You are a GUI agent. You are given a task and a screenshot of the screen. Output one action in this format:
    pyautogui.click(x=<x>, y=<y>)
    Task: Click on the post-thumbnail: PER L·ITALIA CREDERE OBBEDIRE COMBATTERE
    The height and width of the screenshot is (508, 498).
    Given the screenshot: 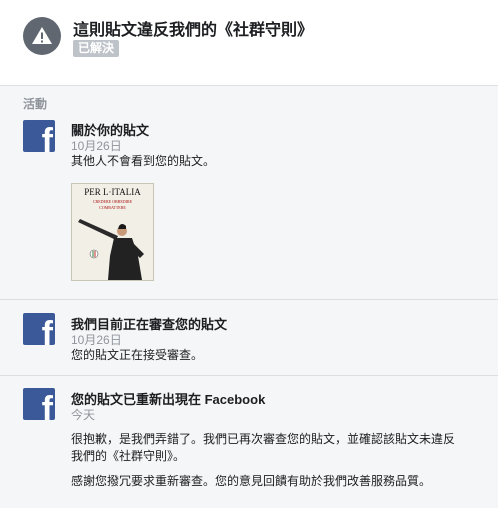 What is the action you would take?
    pyautogui.click(x=112, y=232)
    